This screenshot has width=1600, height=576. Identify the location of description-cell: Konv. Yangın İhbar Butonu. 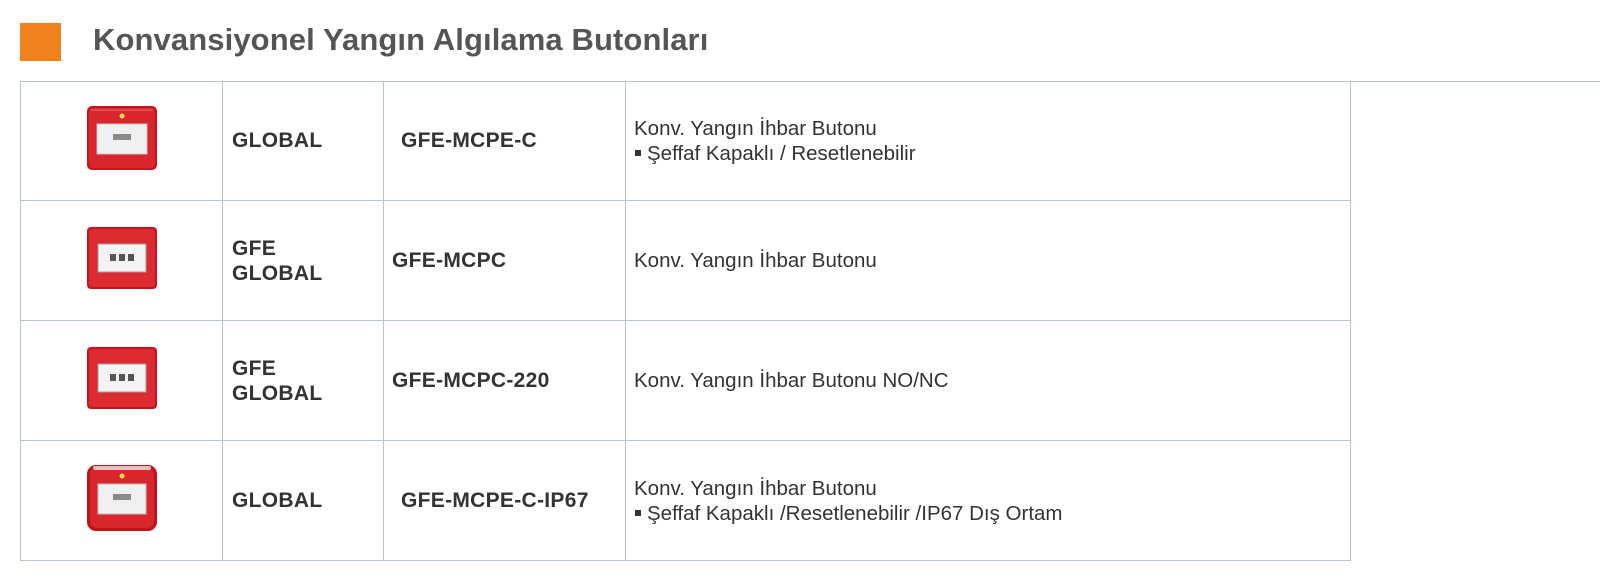
(988, 260).